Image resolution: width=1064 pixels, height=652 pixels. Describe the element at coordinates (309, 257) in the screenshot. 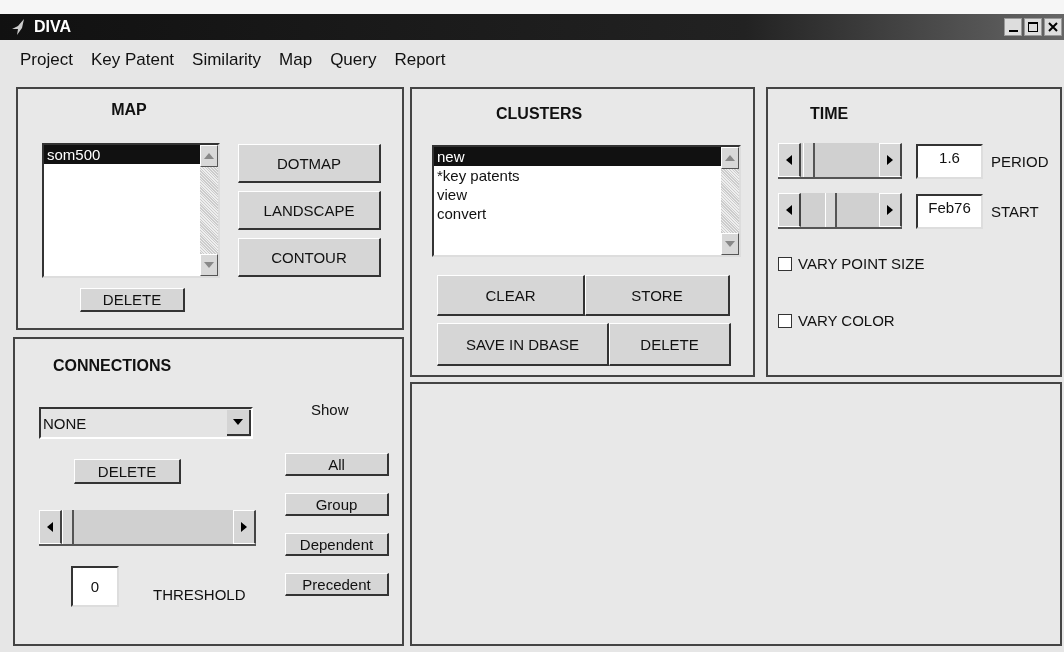

I see `map-button: CONTOUR` at that location.